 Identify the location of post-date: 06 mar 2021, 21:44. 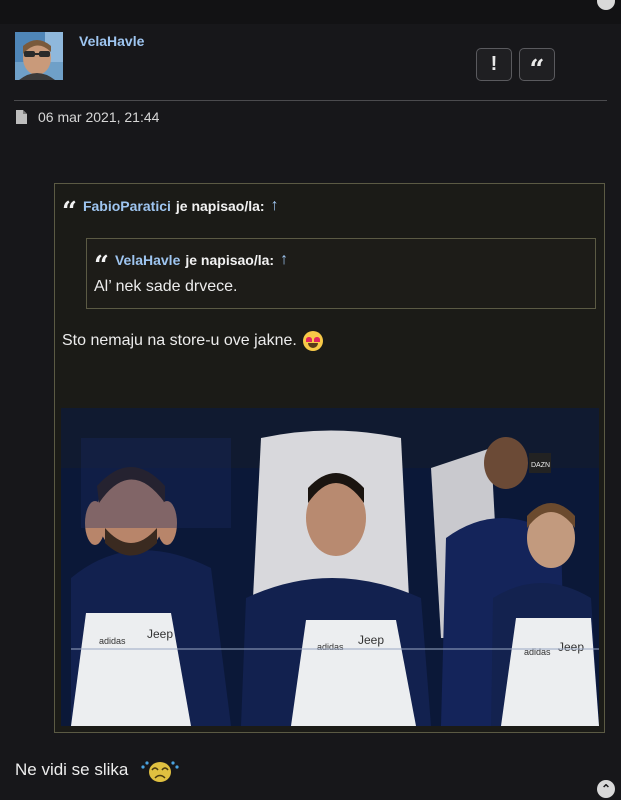
(87, 117).